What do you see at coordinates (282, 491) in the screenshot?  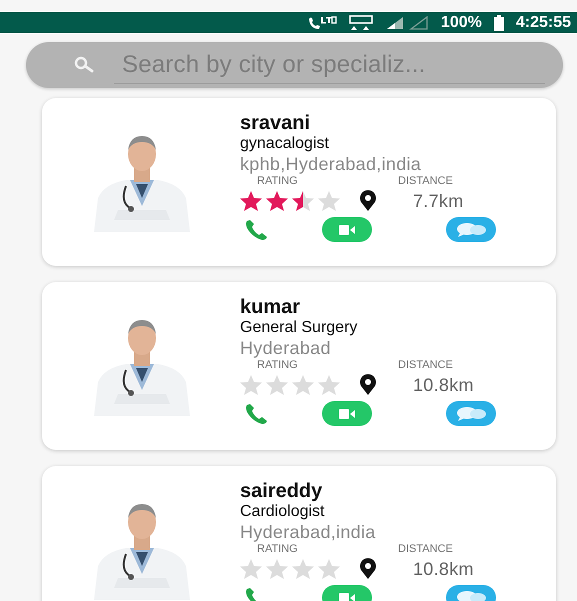 I see `doctor-name: saireddy` at bounding box center [282, 491].